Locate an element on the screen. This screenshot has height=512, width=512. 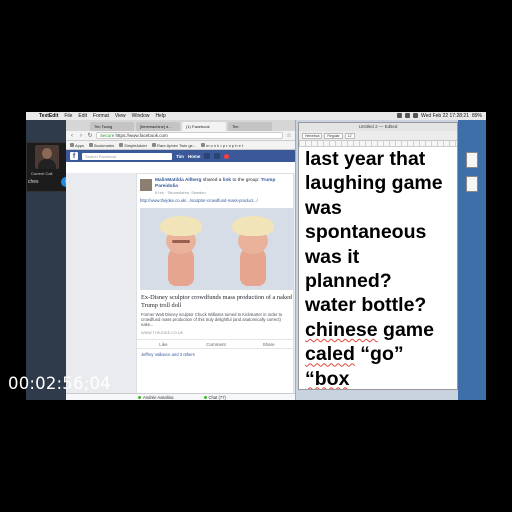
facebook-search-input: Search Facebook is located at coordinates (127, 156).